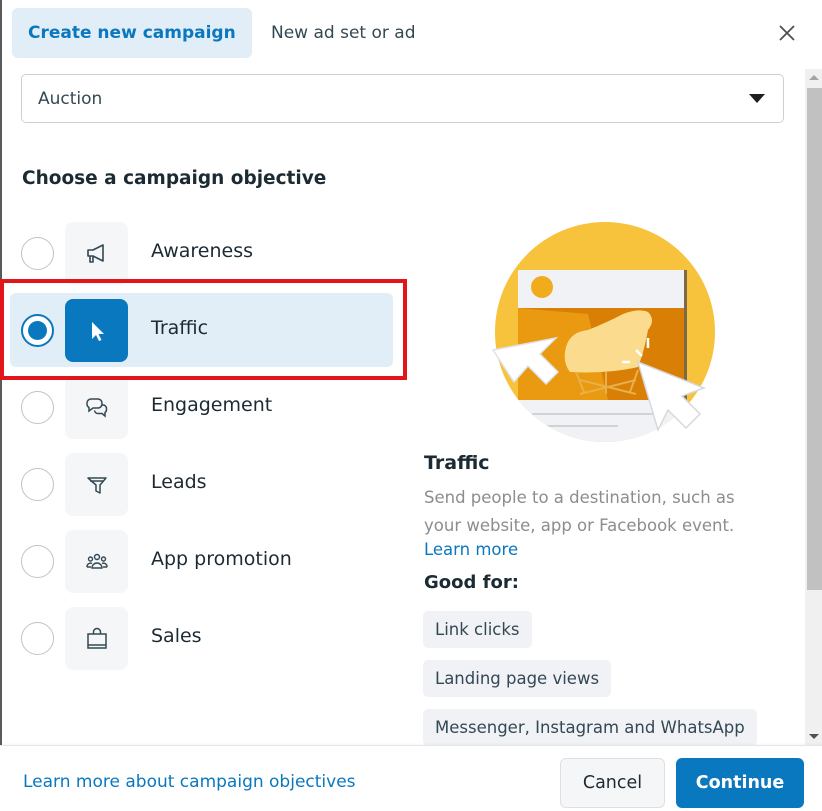 This screenshot has height=811, width=822. I want to click on objective-label: Traffic, so click(180, 328).